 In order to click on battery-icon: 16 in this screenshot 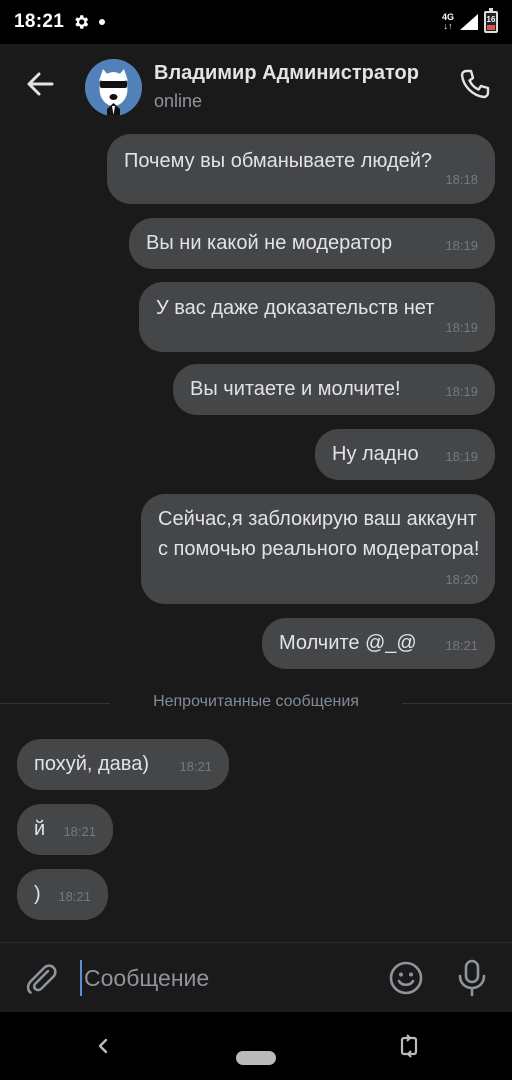, I will do `click(491, 20)`.